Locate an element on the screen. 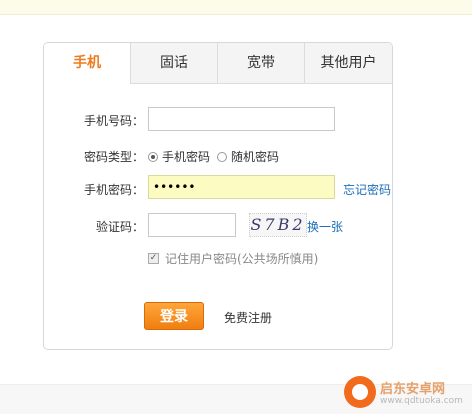 The image size is (472, 414). watermark-text: 启东安卓网 is located at coordinates (413, 389).